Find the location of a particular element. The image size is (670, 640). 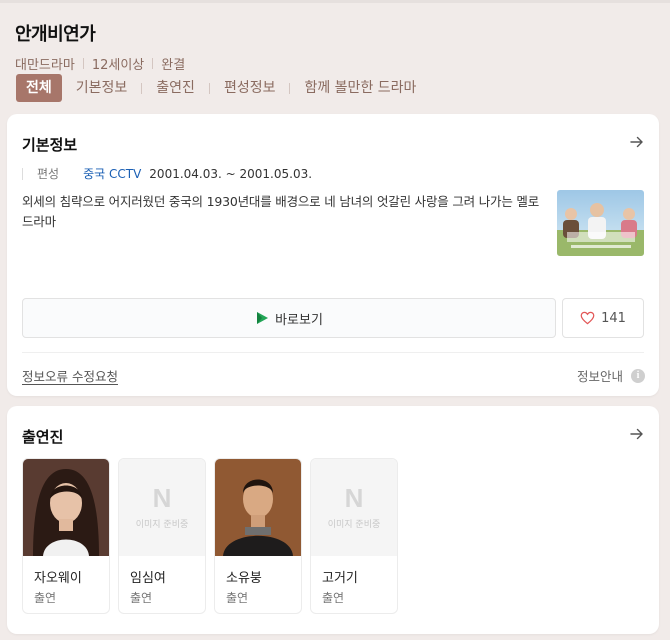

cast-name: 고거기 is located at coordinates (340, 578).